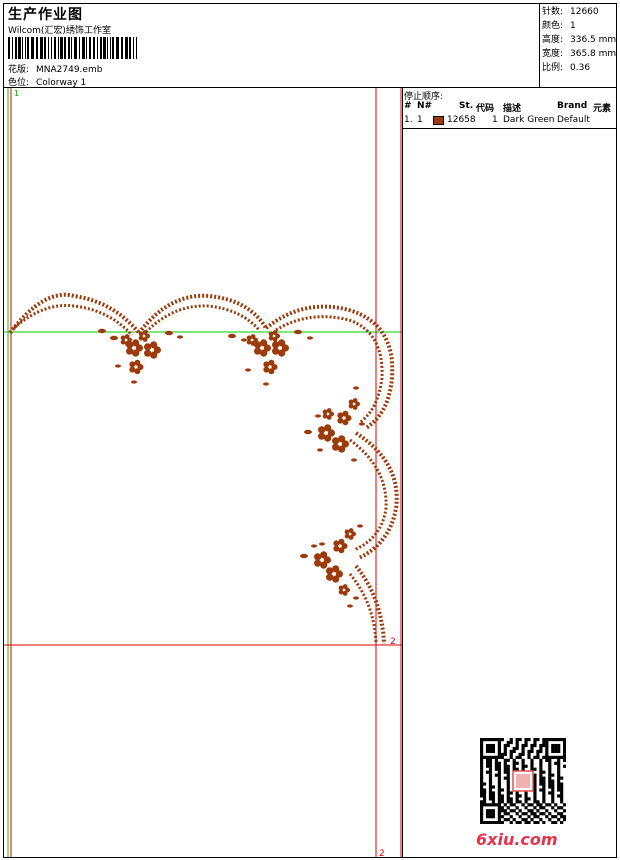  What do you see at coordinates (572, 106) in the screenshot?
I see `col-brand: Brand` at bounding box center [572, 106].